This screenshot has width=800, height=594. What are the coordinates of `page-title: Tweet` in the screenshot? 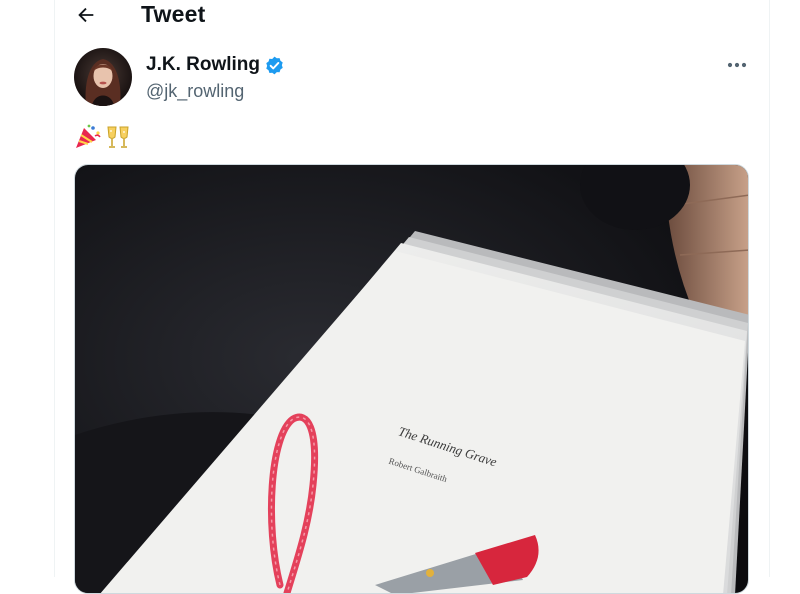 It's located at (173, 14).